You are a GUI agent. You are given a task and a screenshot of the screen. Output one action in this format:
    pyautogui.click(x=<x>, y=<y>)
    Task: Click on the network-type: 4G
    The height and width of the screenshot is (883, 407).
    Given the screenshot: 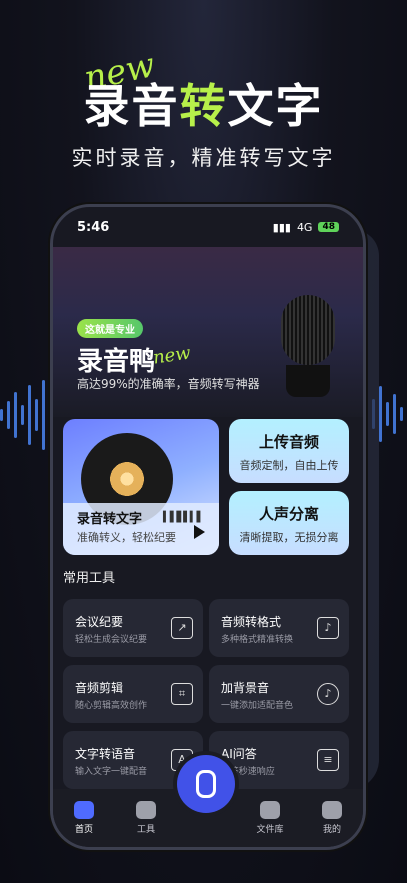 What is the action you would take?
    pyautogui.click(x=304, y=227)
    